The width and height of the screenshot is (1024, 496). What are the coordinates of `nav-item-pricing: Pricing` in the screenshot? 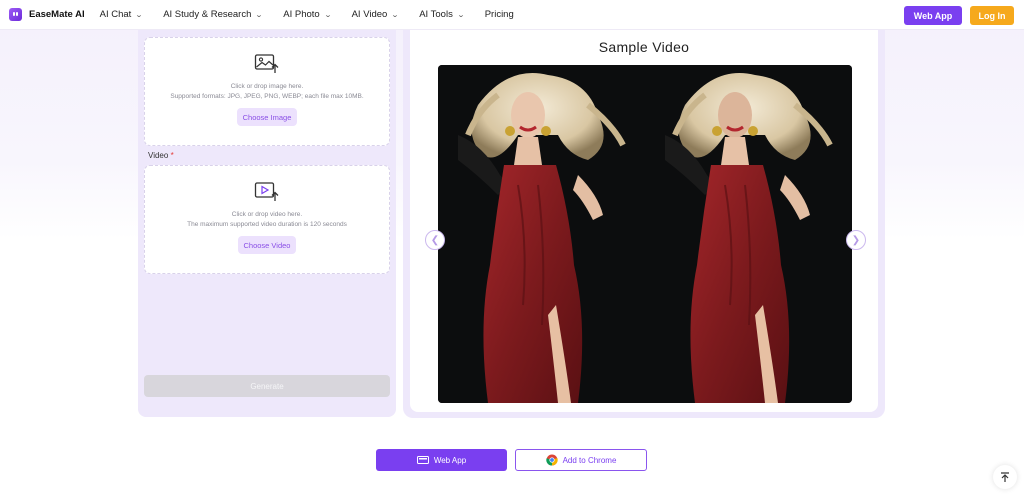 It's located at (499, 14).